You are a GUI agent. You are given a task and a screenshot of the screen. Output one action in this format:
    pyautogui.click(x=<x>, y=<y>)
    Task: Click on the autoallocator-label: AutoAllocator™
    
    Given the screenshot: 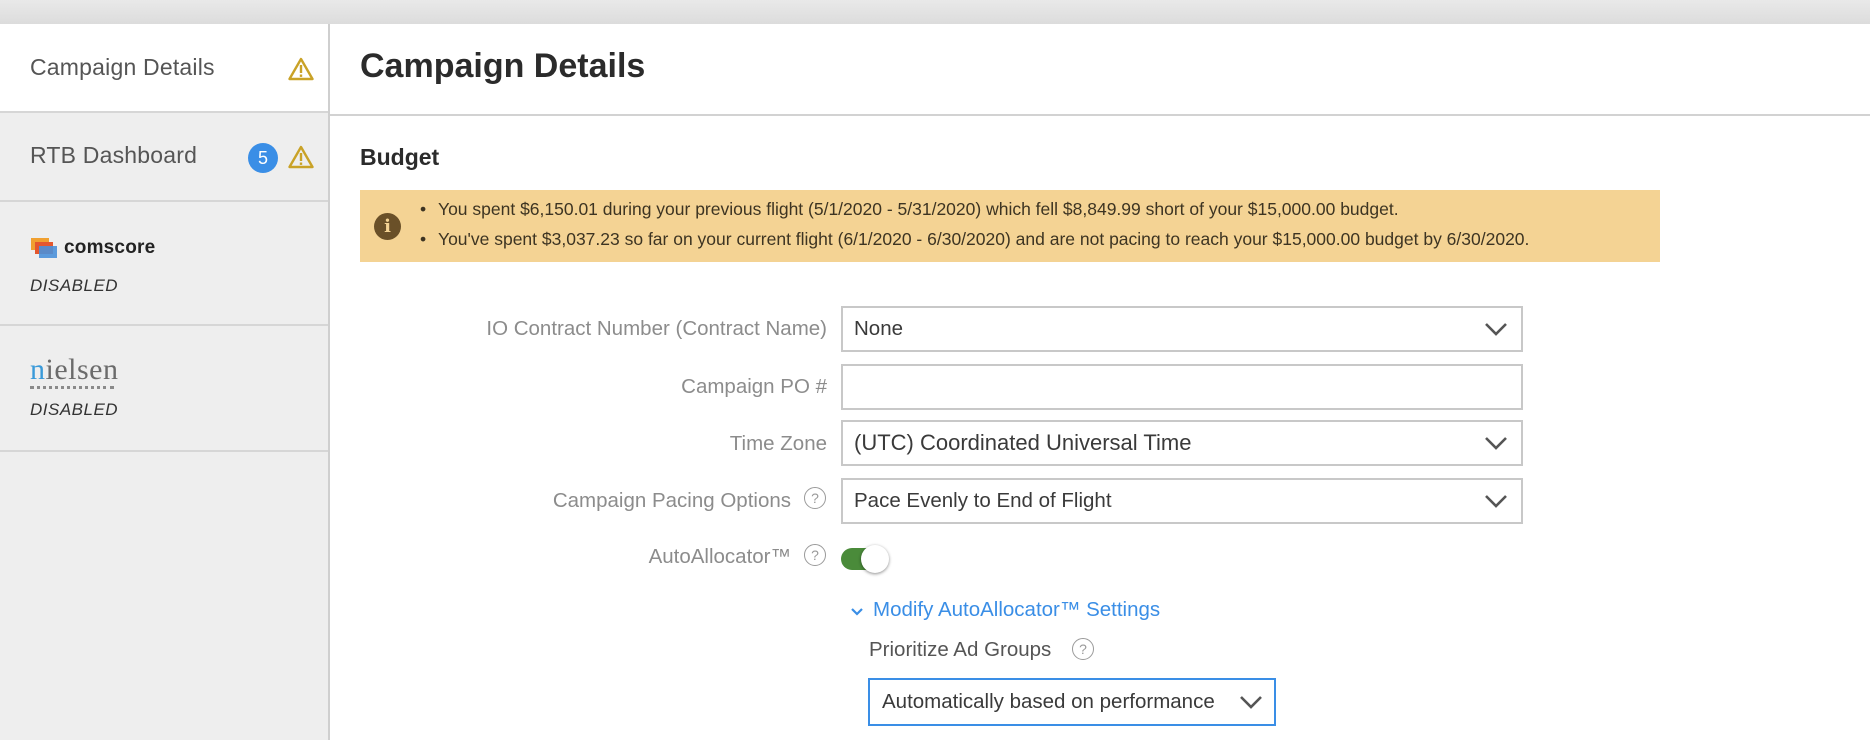 What is the action you would take?
    pyautogui.click(x=719, y=556)
    